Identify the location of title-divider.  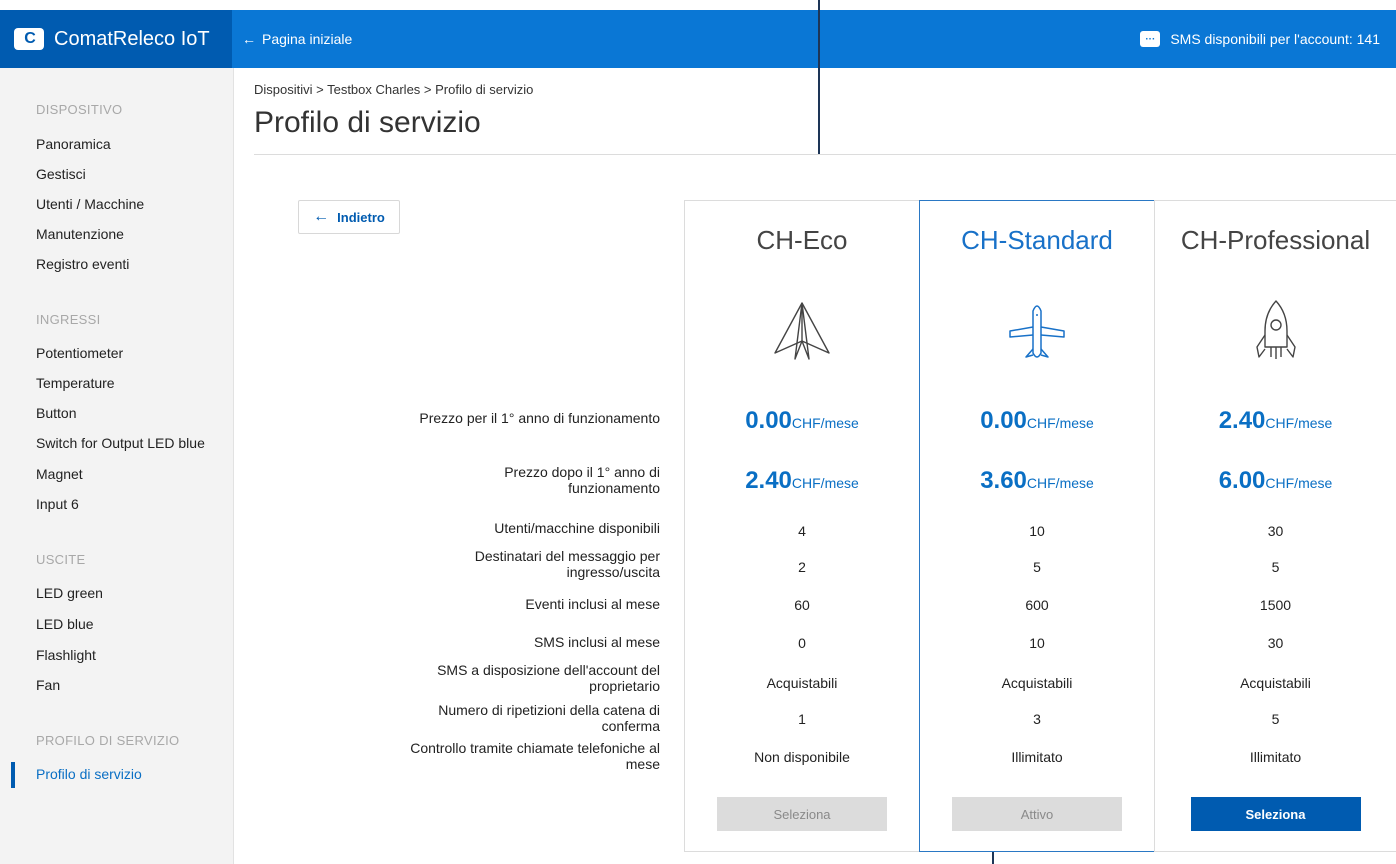
(825, 154).